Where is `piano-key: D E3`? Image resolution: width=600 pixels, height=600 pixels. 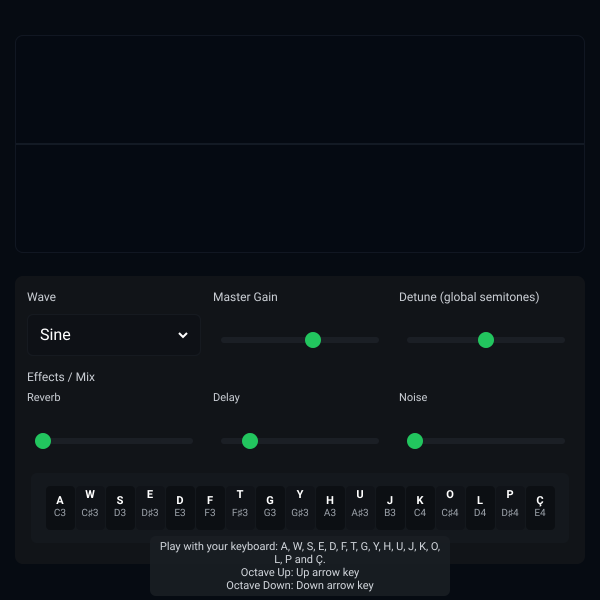 piano-key: D E3 is located at coordinates (180, 508).